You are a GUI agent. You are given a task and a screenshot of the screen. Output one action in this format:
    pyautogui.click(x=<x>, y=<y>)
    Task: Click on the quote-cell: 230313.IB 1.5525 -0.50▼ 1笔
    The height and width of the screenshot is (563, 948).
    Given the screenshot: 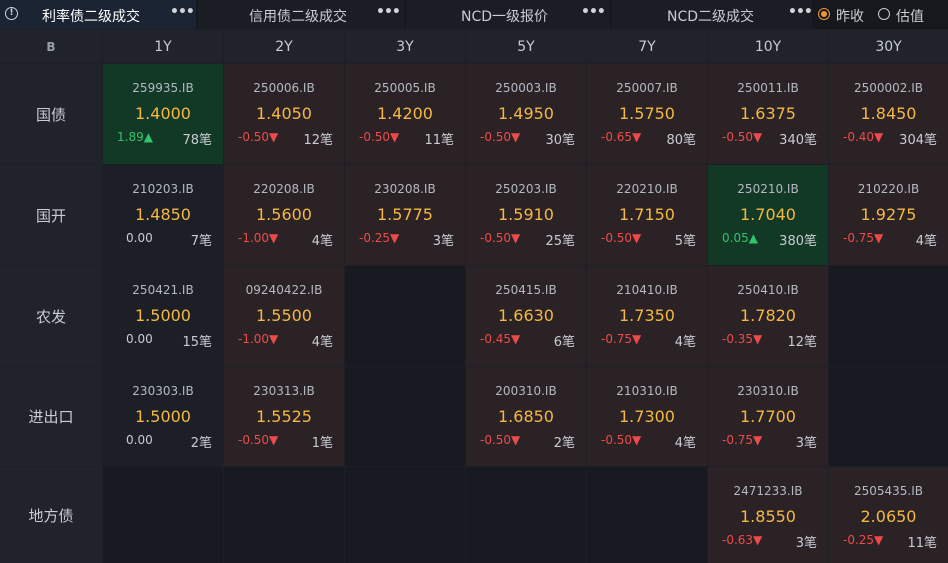 What is the action you would take?
    pyautogui.click(x=284, y=416)
    